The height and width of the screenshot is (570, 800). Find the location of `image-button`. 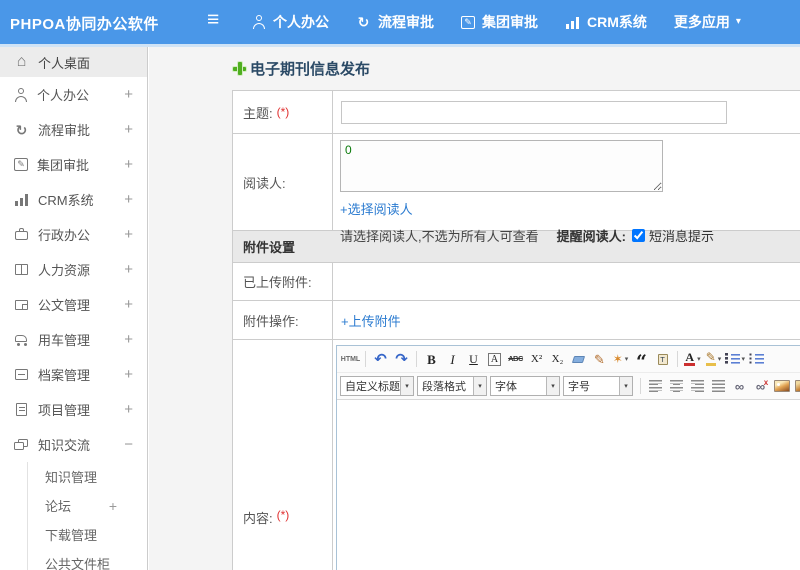

image-button is located at coordinates (782, 386).